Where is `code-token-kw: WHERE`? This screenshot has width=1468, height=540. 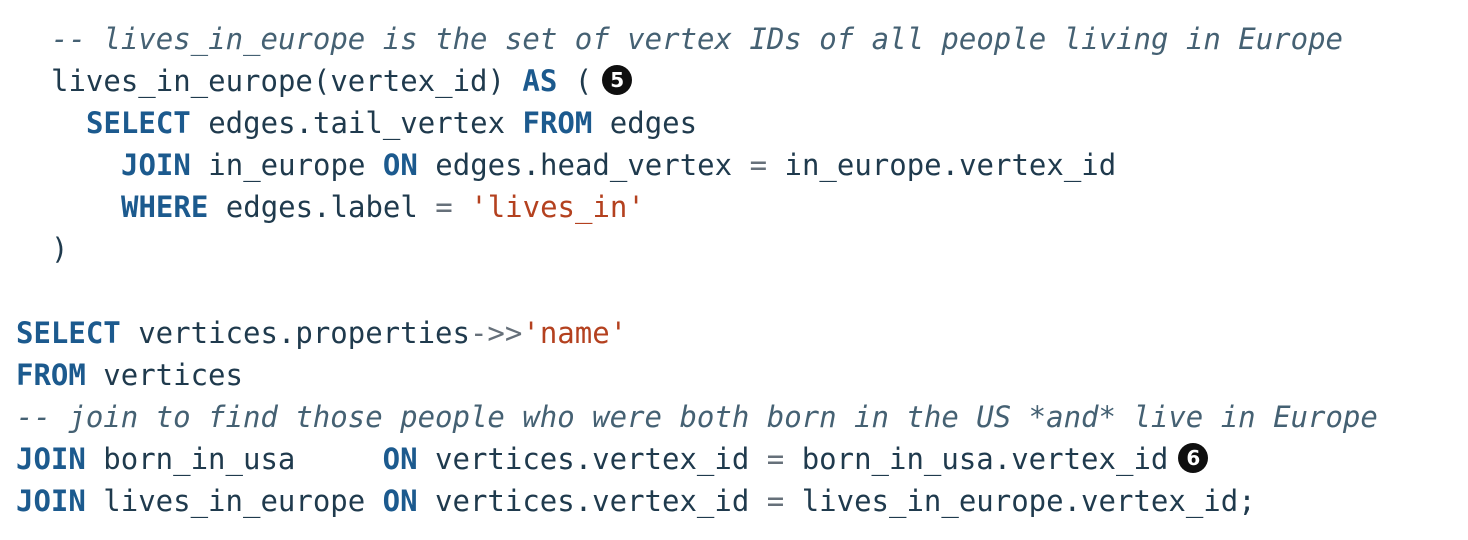
code-token-kw: WHERE is located at coordinates (165, 207).